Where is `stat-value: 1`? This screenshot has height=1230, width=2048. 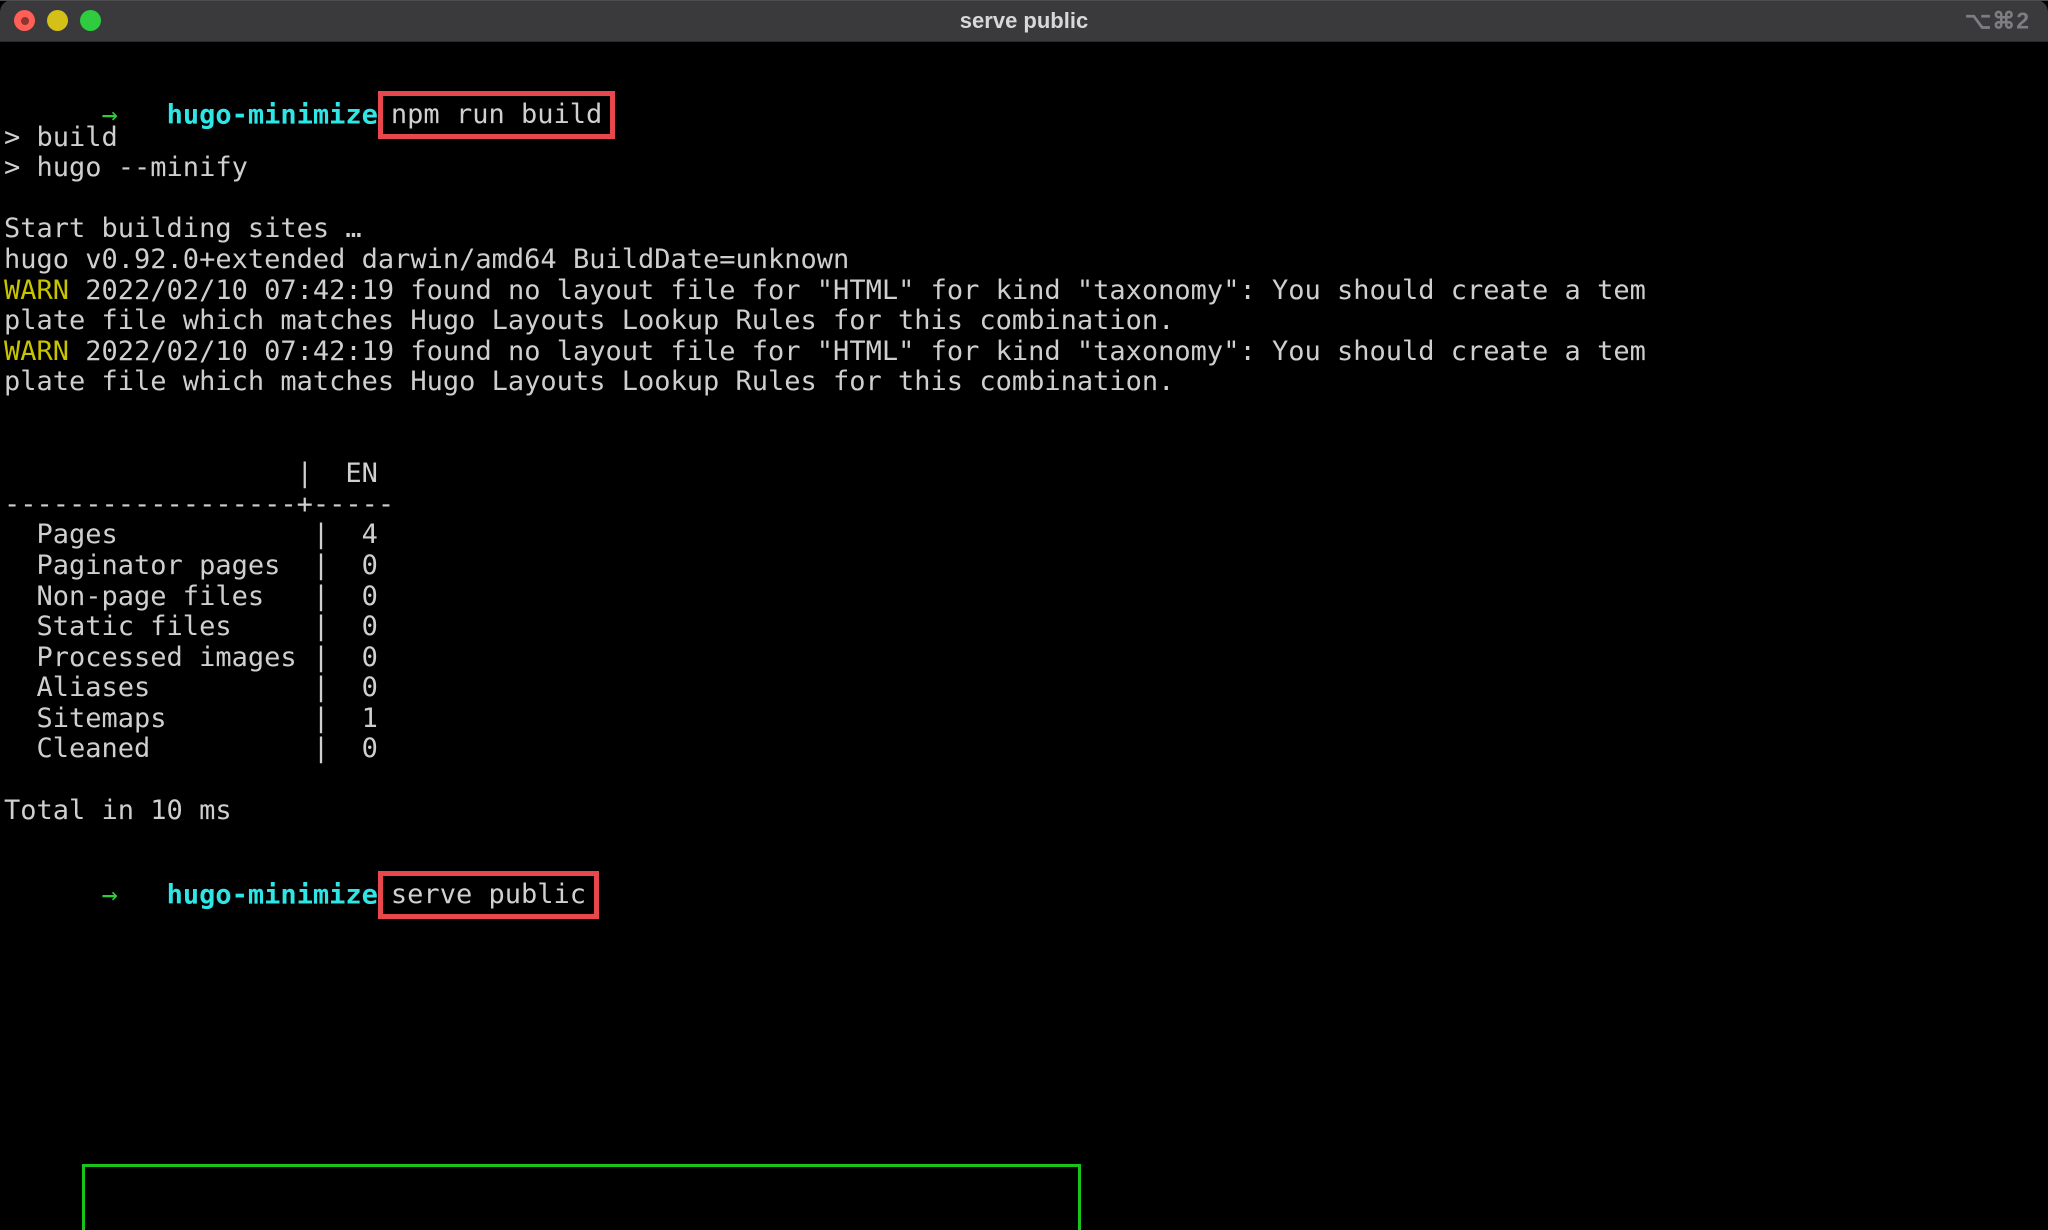 stat-value: 1 is located at coordinates (353, 718).